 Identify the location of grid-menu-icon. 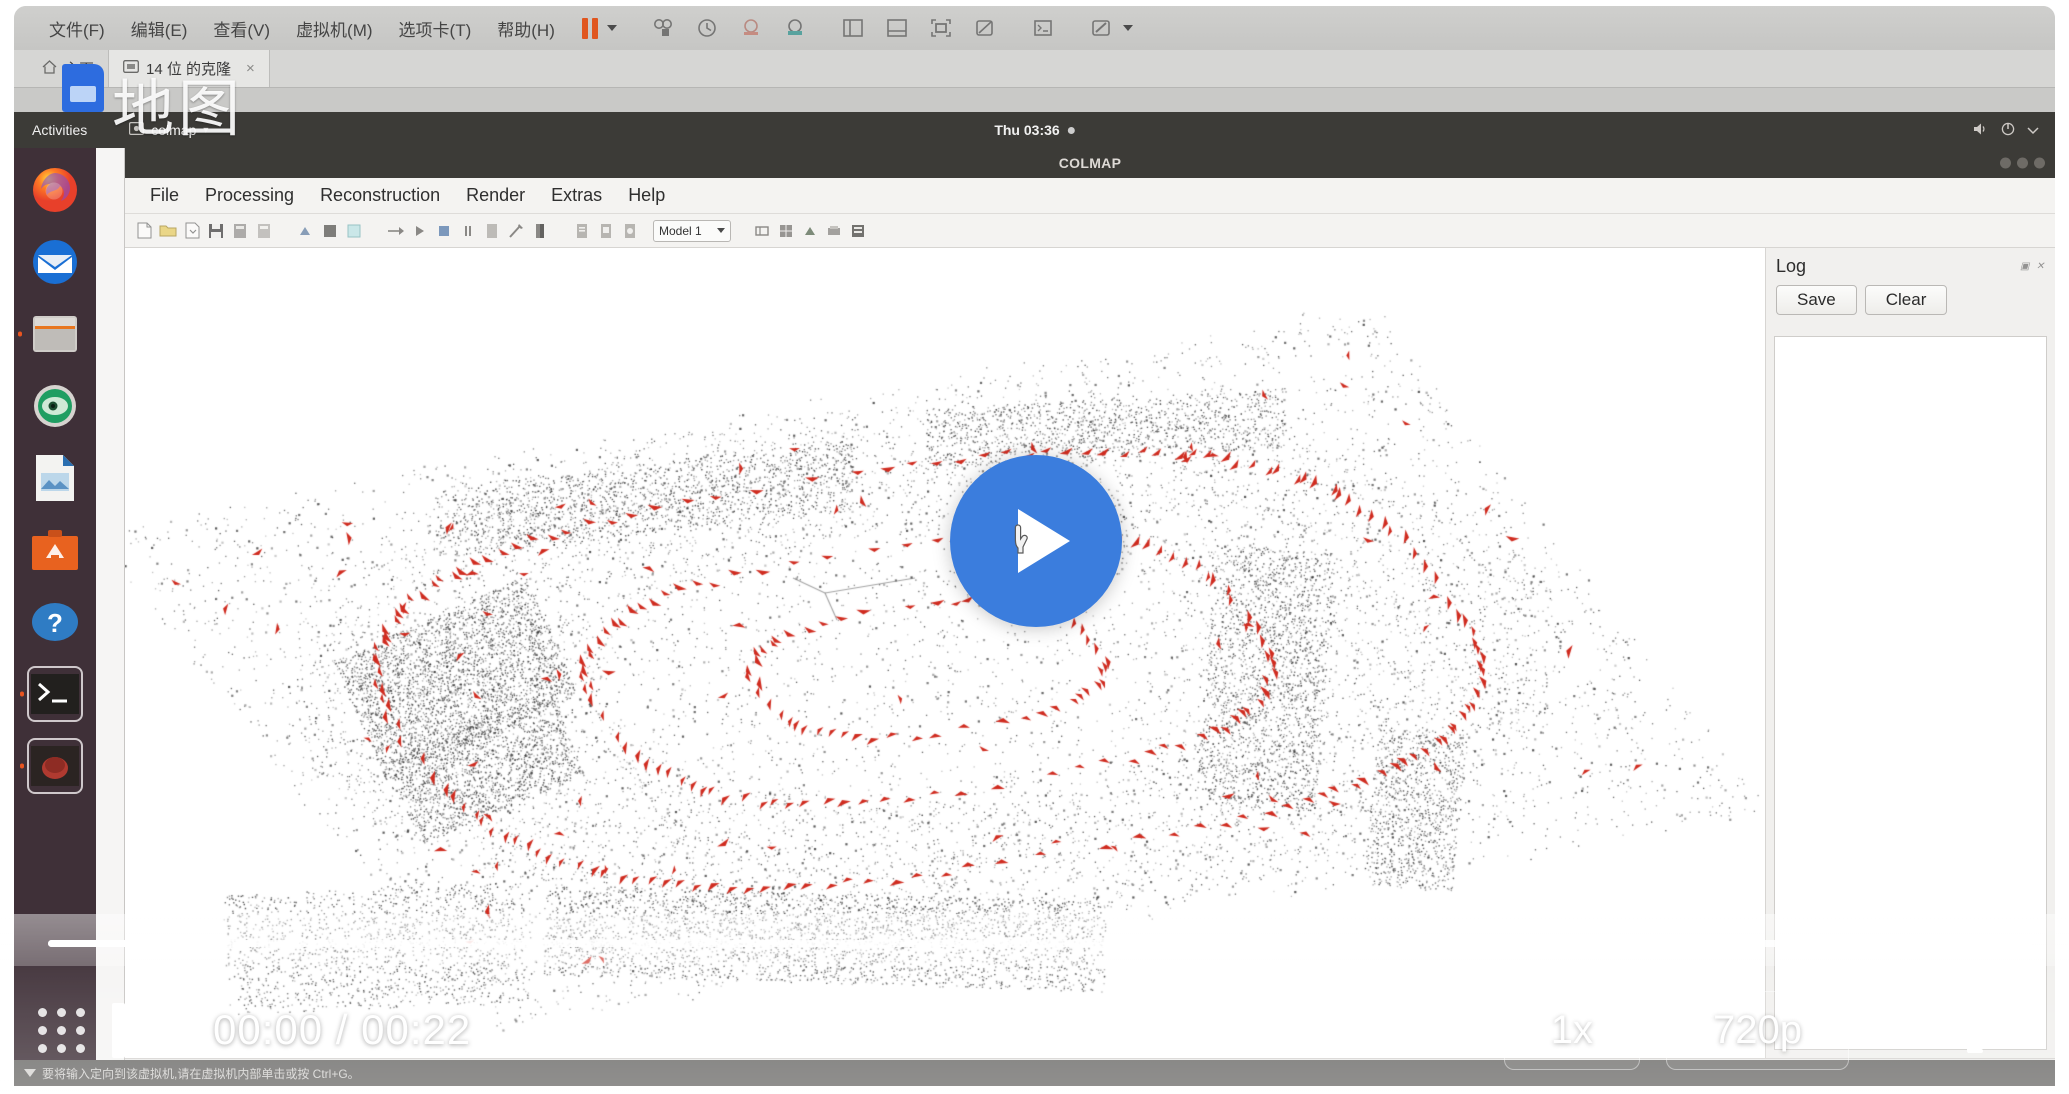
(62, 1030).